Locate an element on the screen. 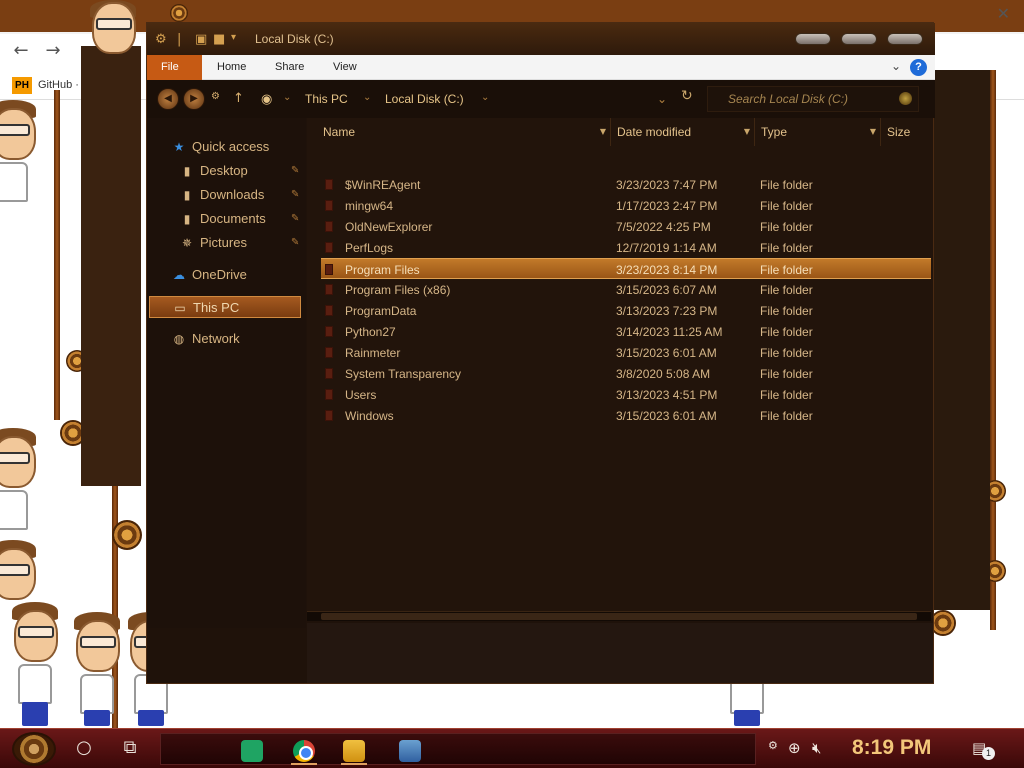 This screenshot has height=768, width=1024. tab-view: View is located at coordinates (345, 67).